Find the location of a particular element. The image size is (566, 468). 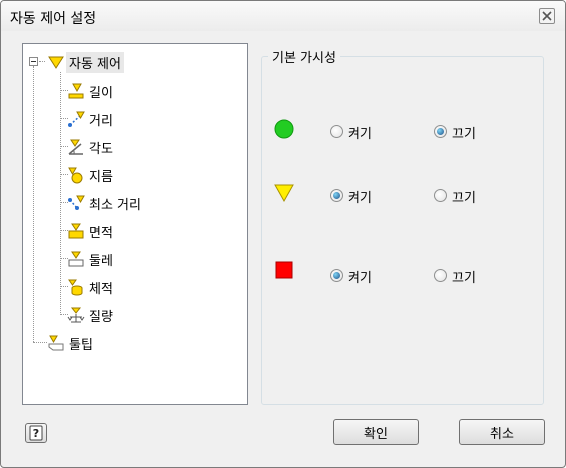

tree-item-auto-control: 자동 제어 is located at coordinates (85, 62).